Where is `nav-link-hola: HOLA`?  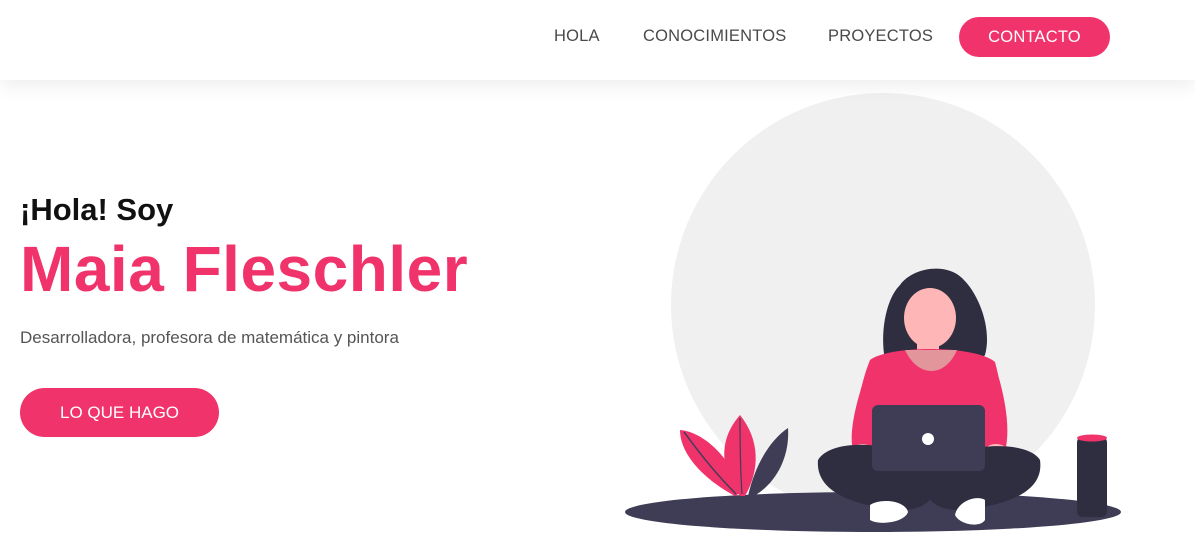 nav-link-hola: HOLA is located at coordinates (577, 36).